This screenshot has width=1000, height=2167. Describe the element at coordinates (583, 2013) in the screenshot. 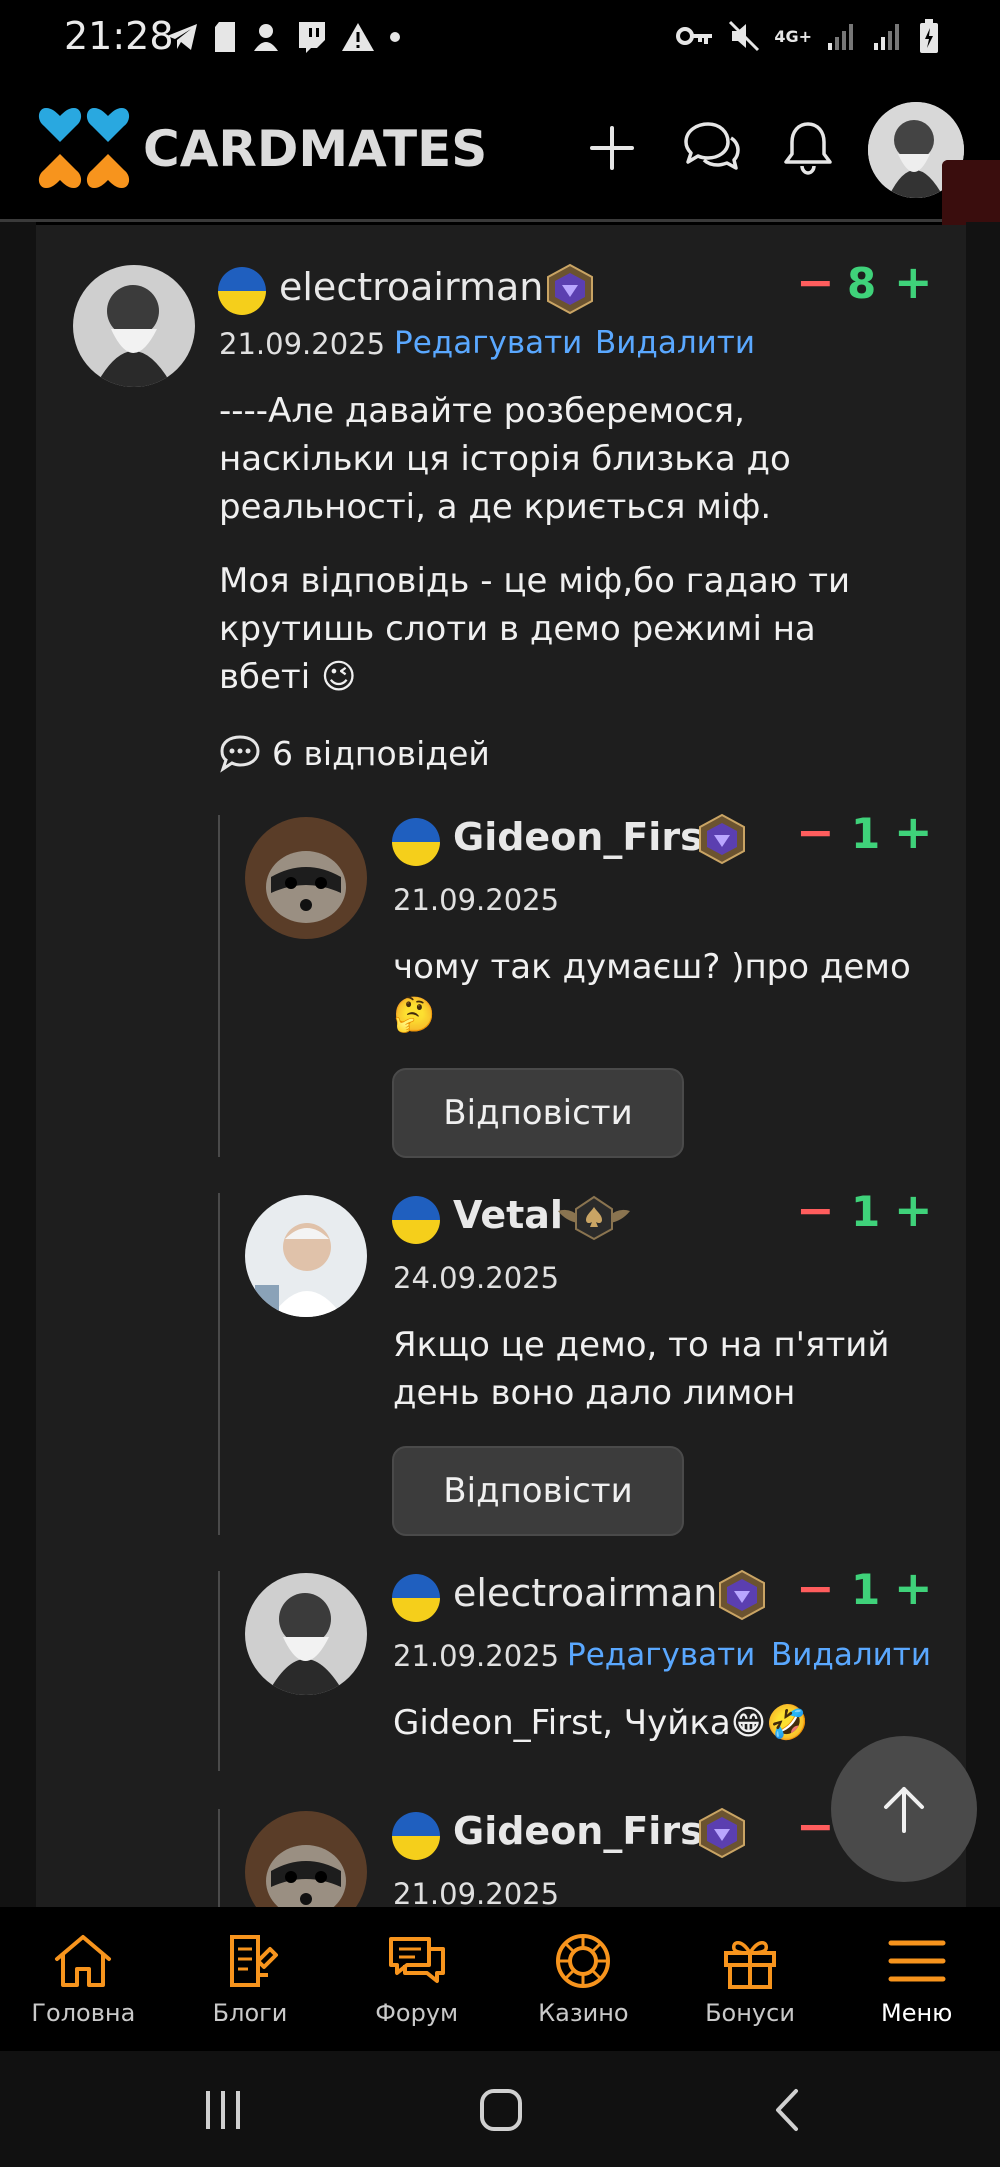

I see `nav-casino-label: Казино` at that location.